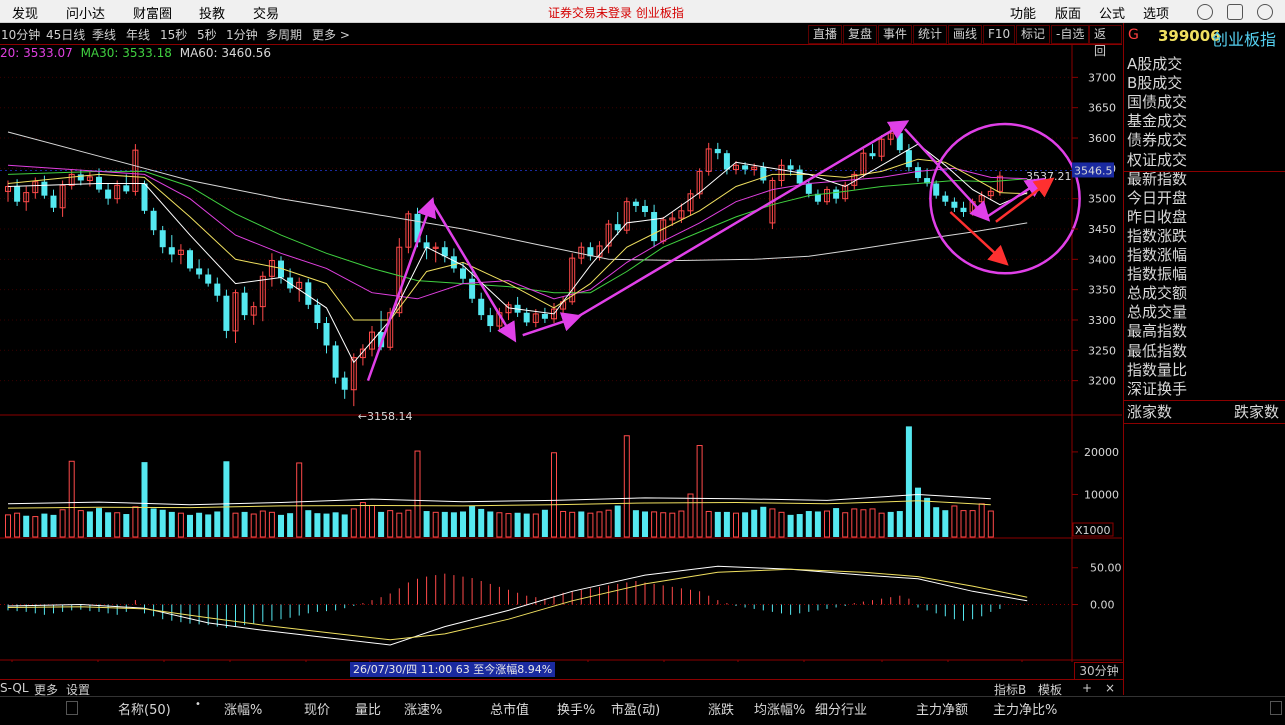  I want to click on col-speed: 涨速%, so click(423, 708).